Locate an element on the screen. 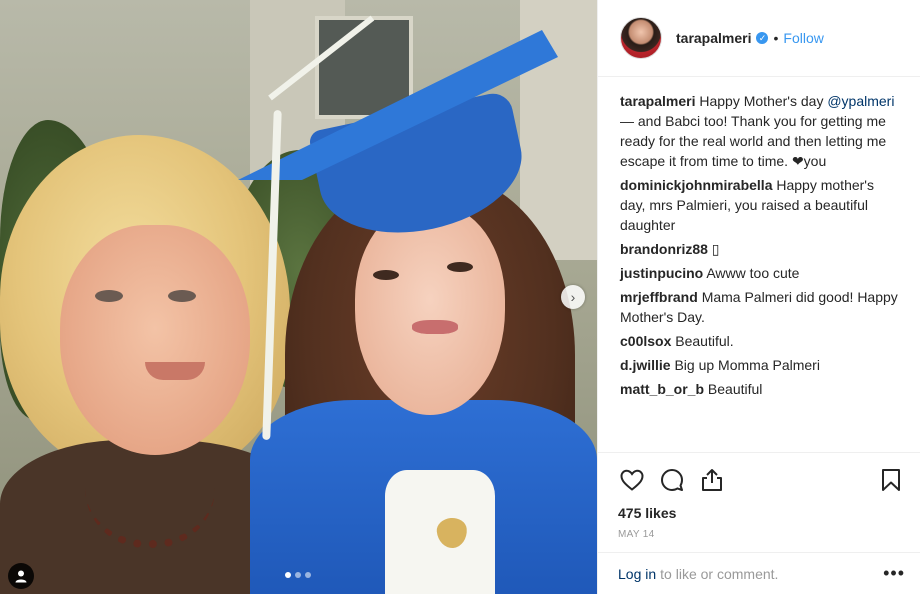 This screenshot has height=594, width=920. more-options-icon: ••• is located at coordinates (894, 573).